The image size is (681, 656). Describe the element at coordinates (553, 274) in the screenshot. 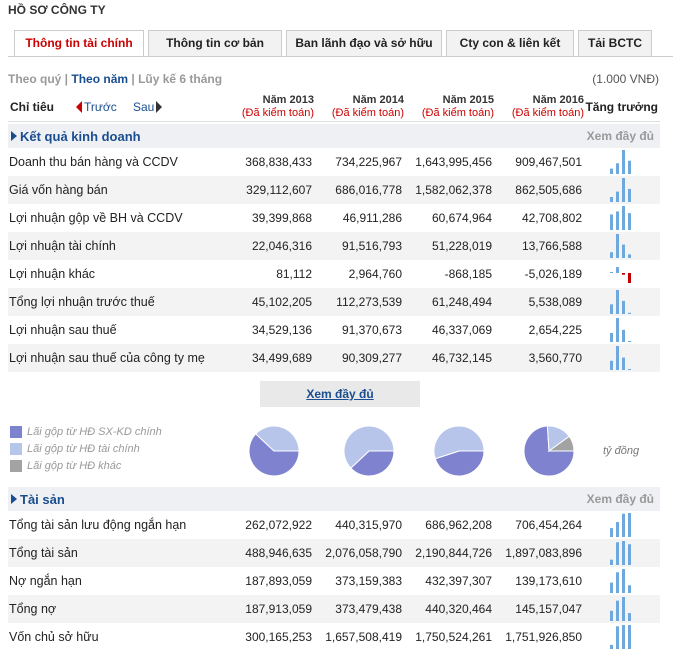

I see `value-cell: -5,026,189` at that location.